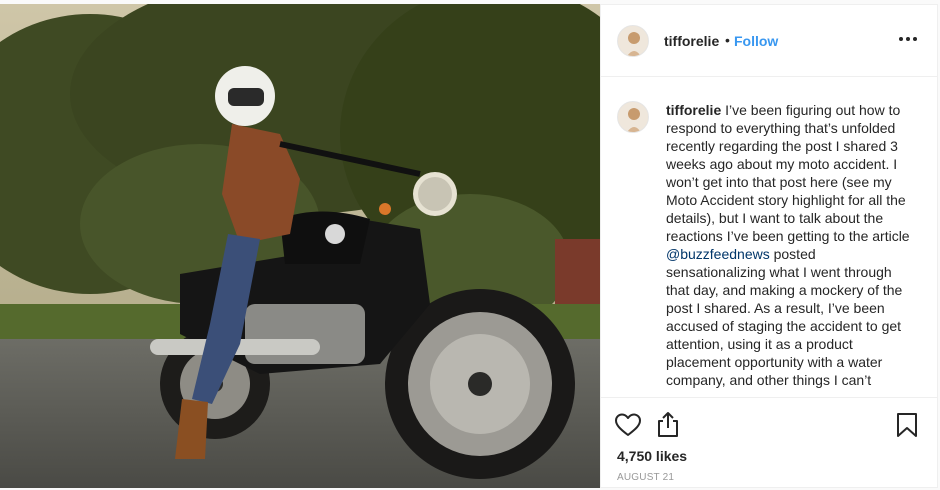 This screenshot has width=940, height=490. Describe the element at coordinates (652, 456) in the screenshot. I see `likes-count: 4,750 likes` at that location.